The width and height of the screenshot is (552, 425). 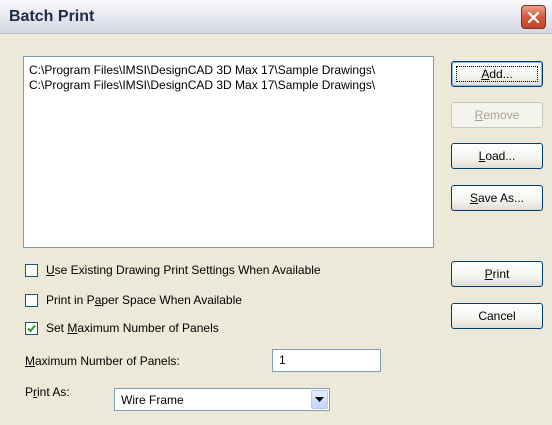 I want to click on remove-button: Remove, so click(x=497, y=115).